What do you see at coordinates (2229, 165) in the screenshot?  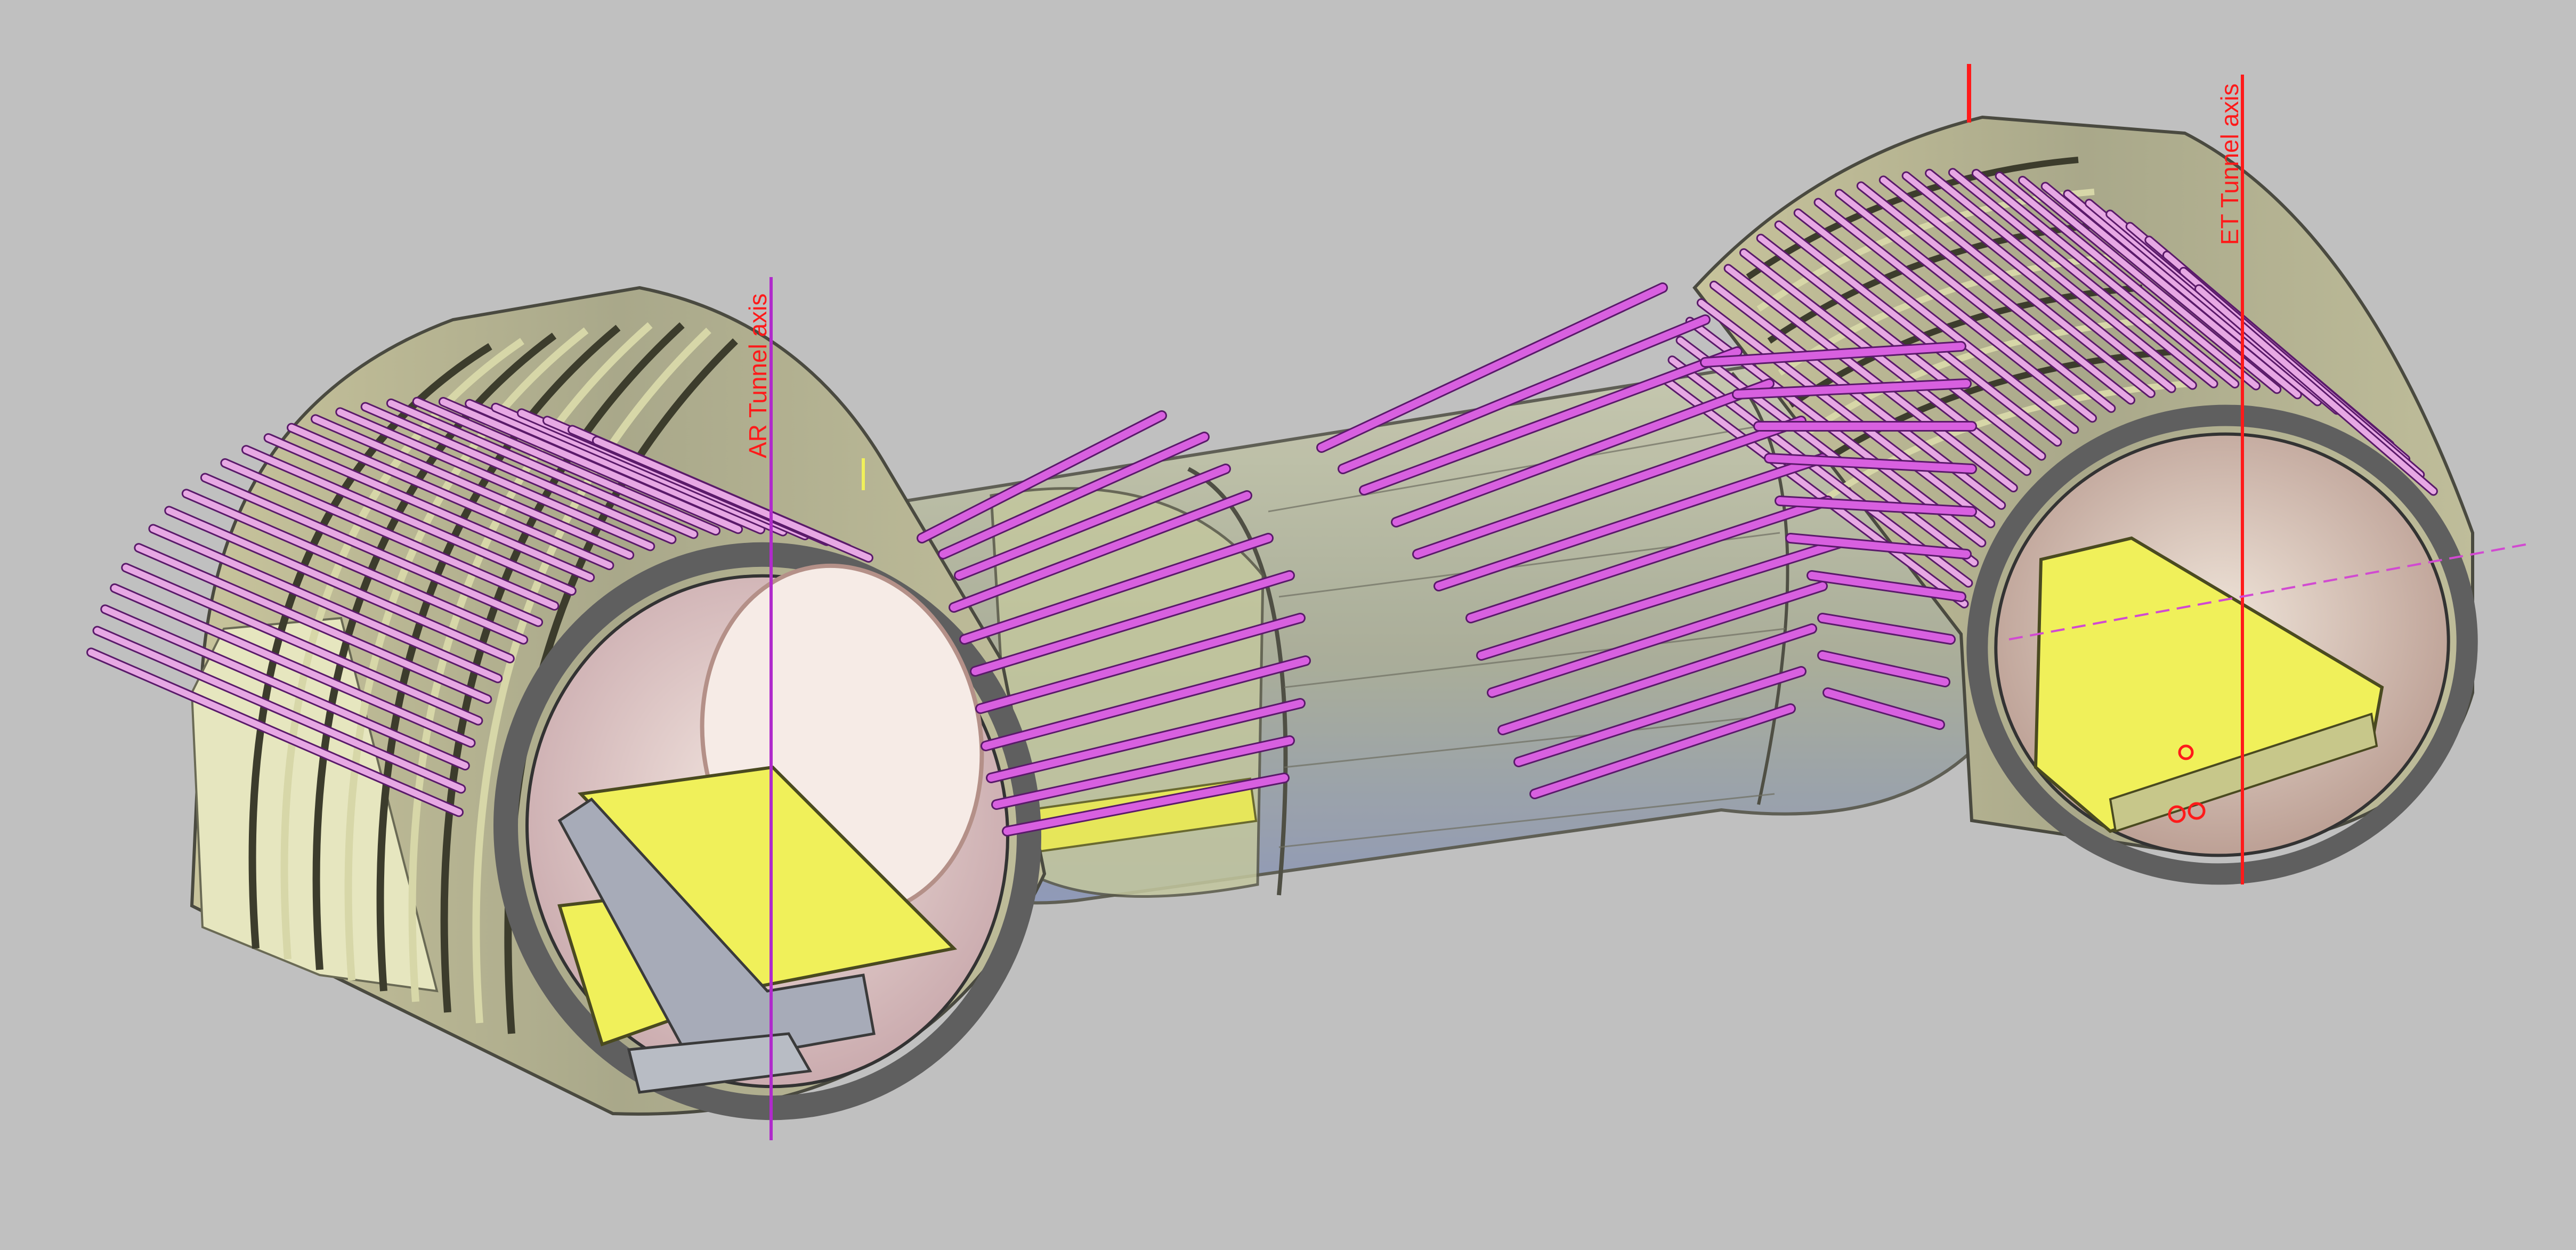 I see `right-axis-label: ET Tunnel axis` at bounding box center [2229, 165].